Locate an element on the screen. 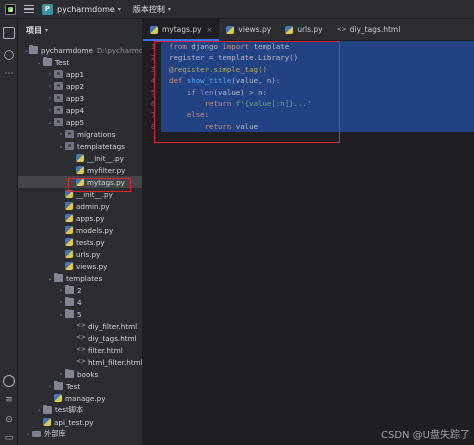 This screenshot has width=474, height=445. tree-item: › app3 is located at coordinates (80, 98).